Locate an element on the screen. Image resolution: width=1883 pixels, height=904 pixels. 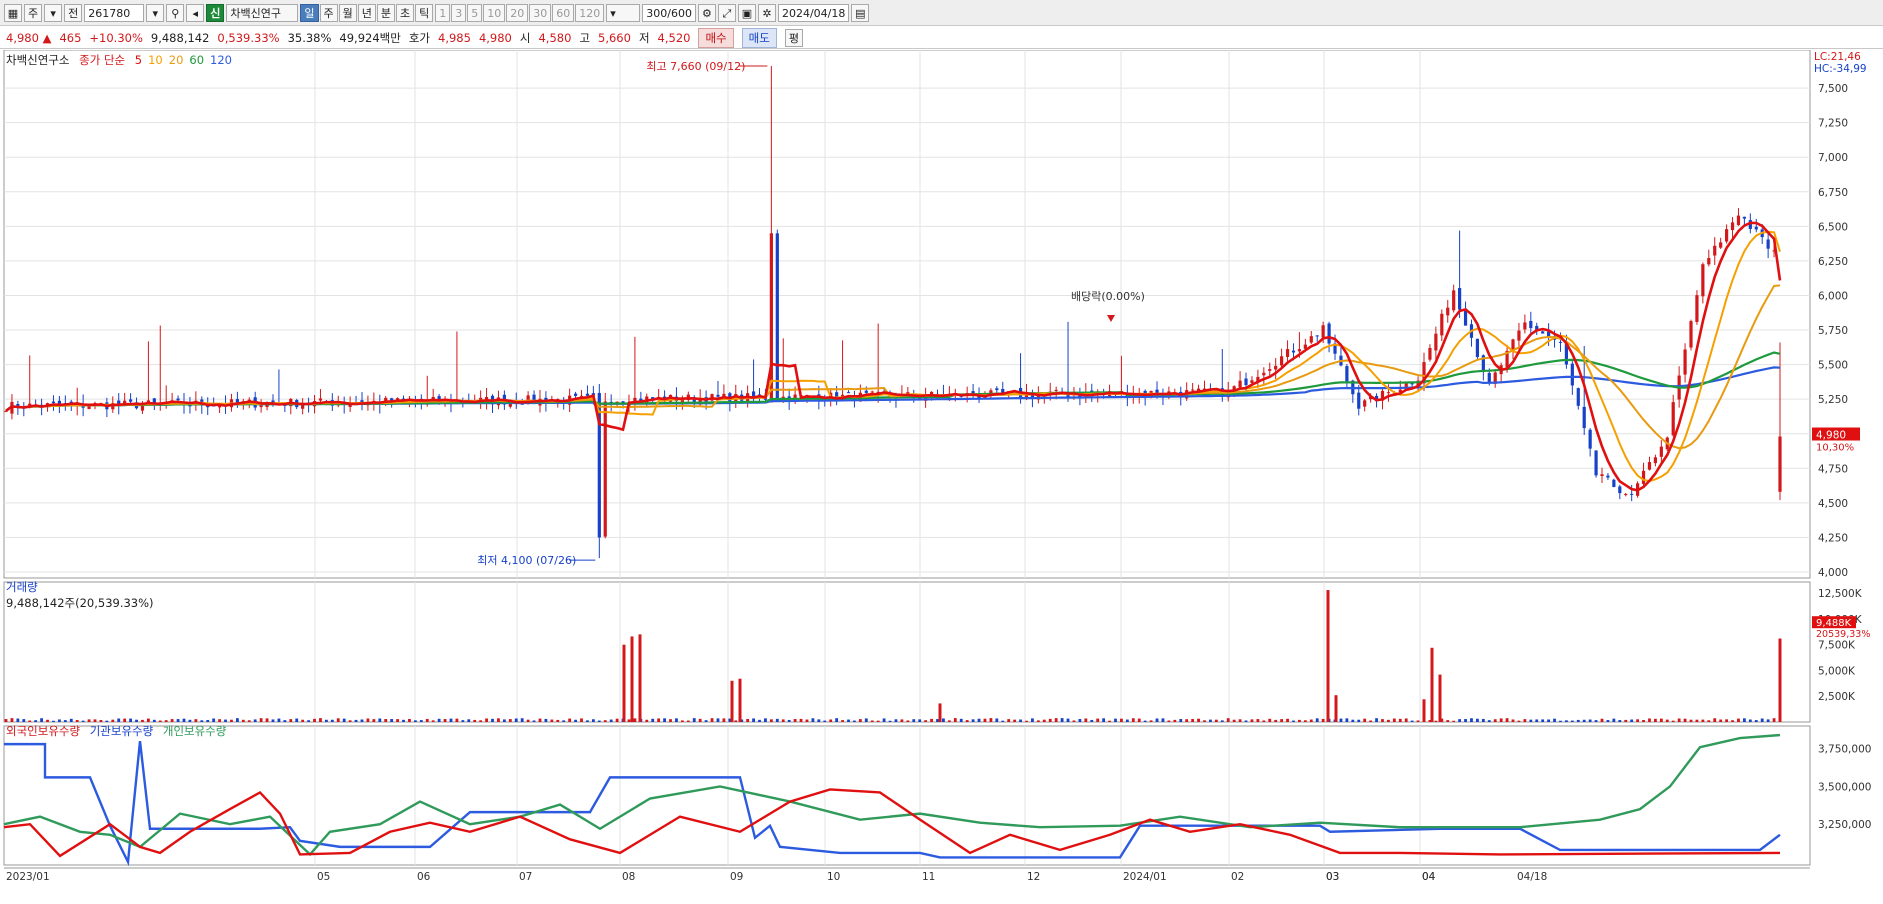
period-button-2: 월 is located at coordinates (347, 12).